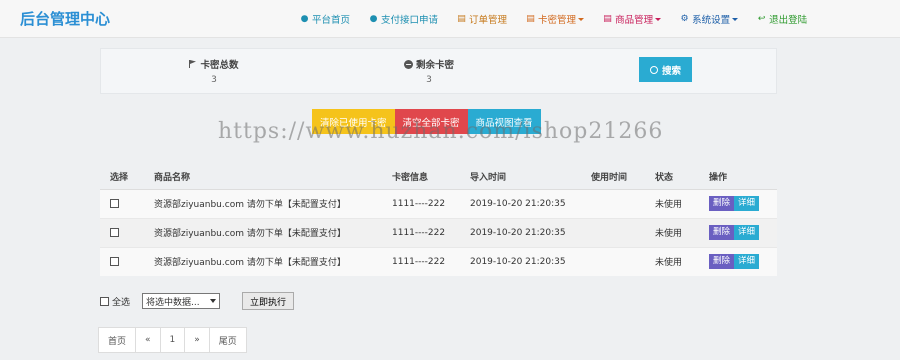 This screenshot has height=360, width=900. I want to click on clear-used-button: 清除已使用卡密, so click(353, 121).